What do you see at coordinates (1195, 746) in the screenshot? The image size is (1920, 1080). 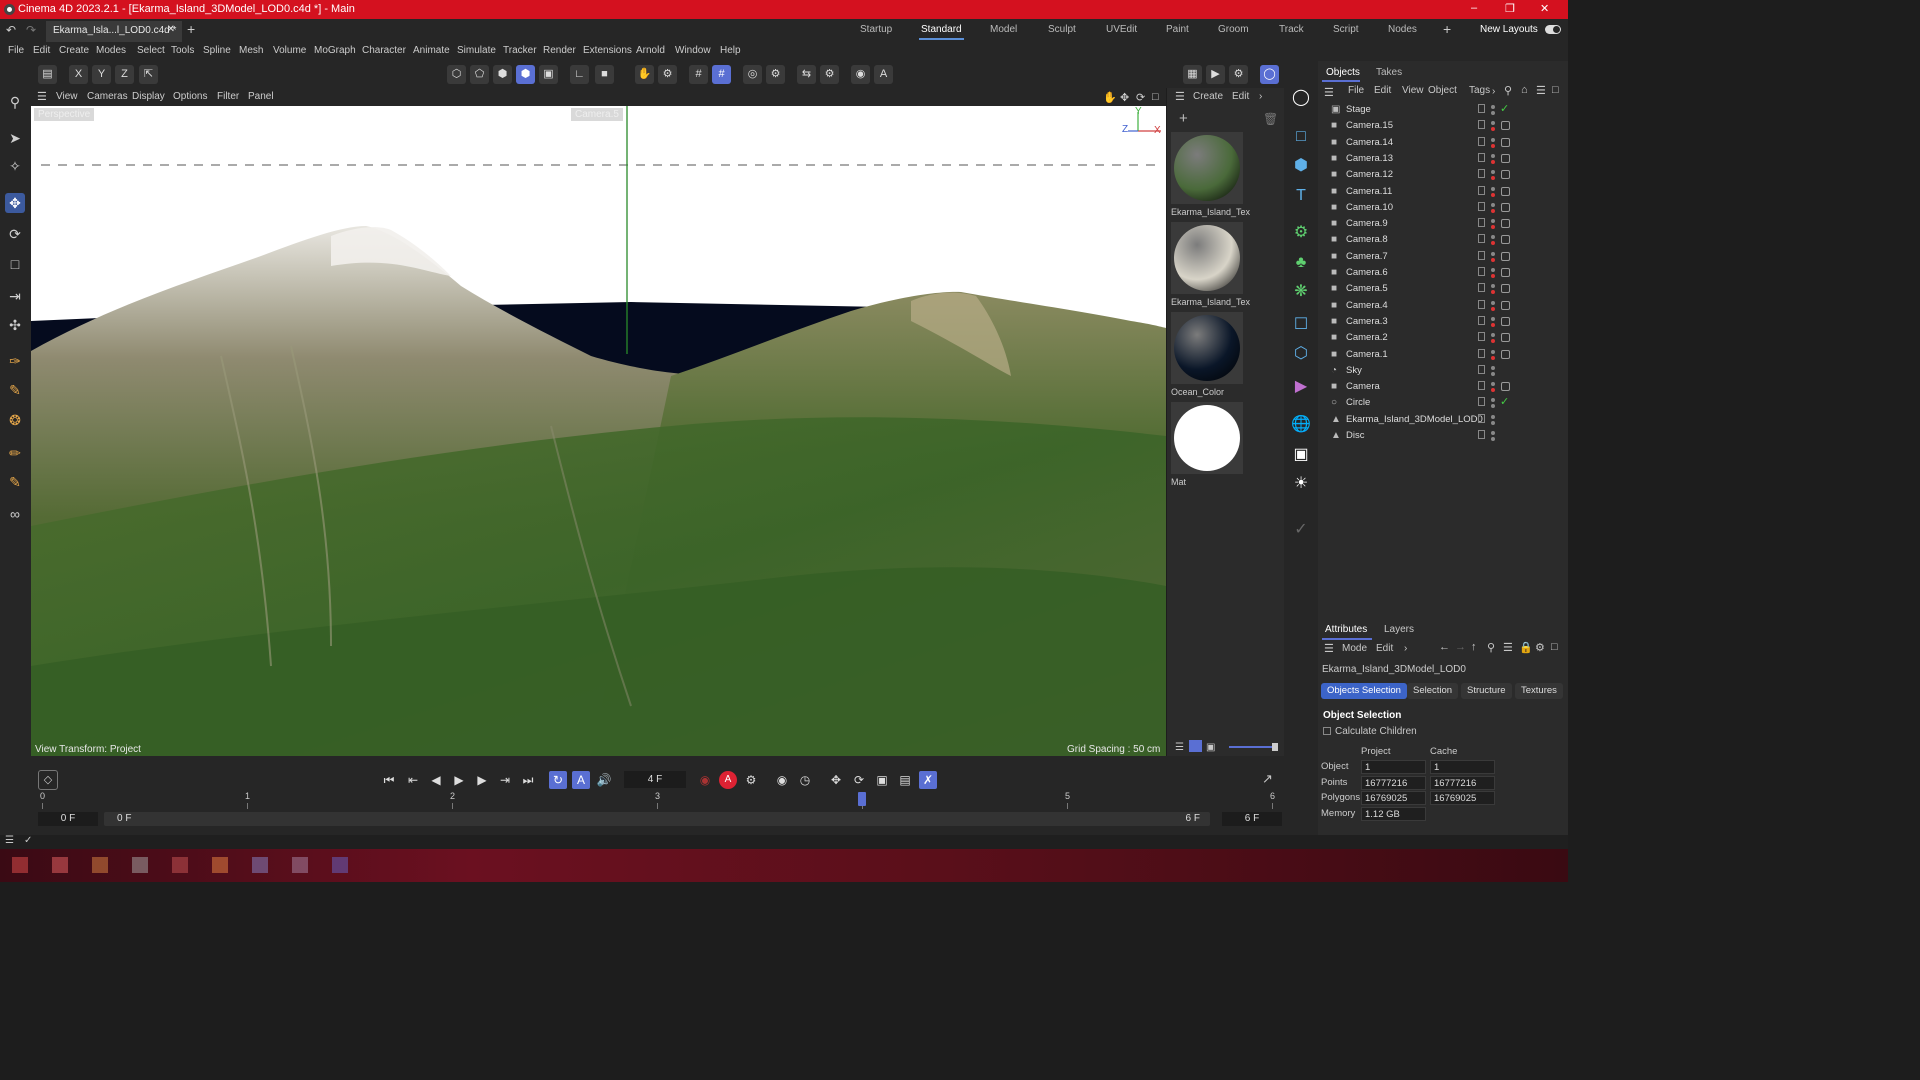 I see `grid-view-icon` at bounding box center [1195, 746].